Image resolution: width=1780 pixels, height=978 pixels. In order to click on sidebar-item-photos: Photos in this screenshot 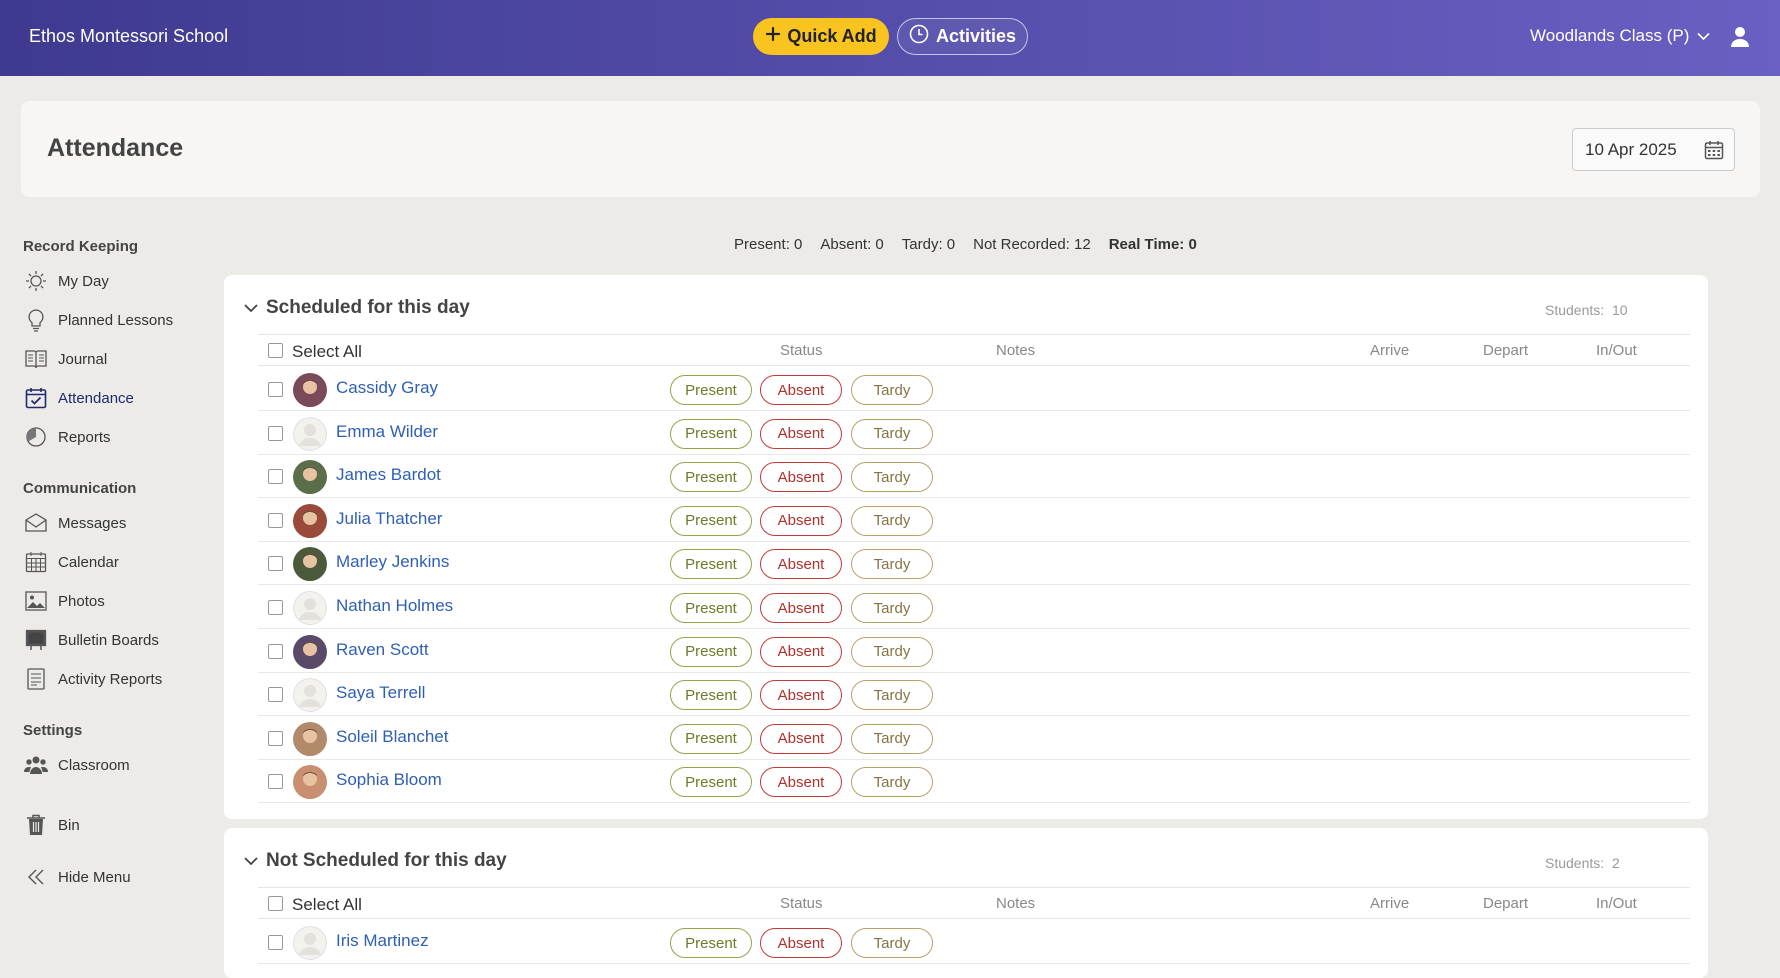, I will do `click(64, 601)`.